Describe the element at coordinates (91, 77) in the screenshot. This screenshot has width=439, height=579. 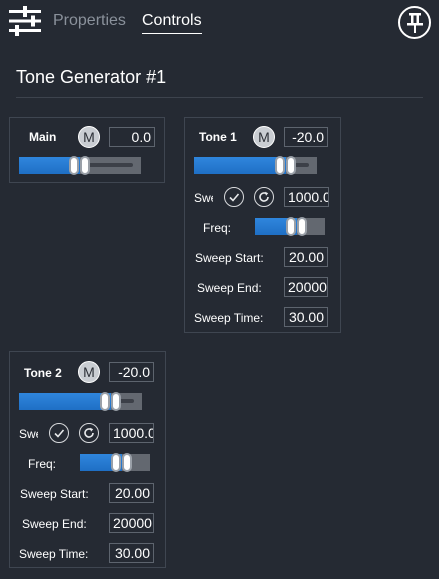
I see `page-title: Tone Generator #1` at that location.